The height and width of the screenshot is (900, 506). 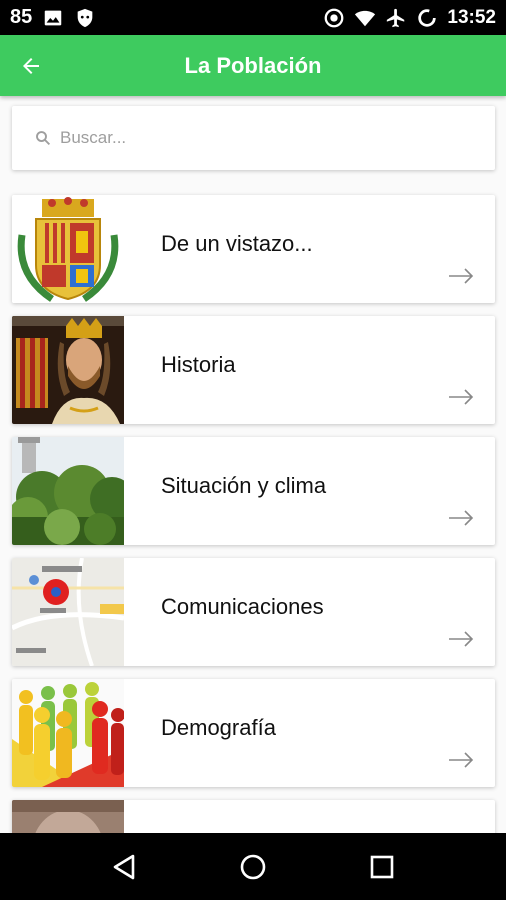 What do you see at coordinates (68, 491) in the screenshot?
I see `trees-landscape-image` at bounding box center [68, 491].